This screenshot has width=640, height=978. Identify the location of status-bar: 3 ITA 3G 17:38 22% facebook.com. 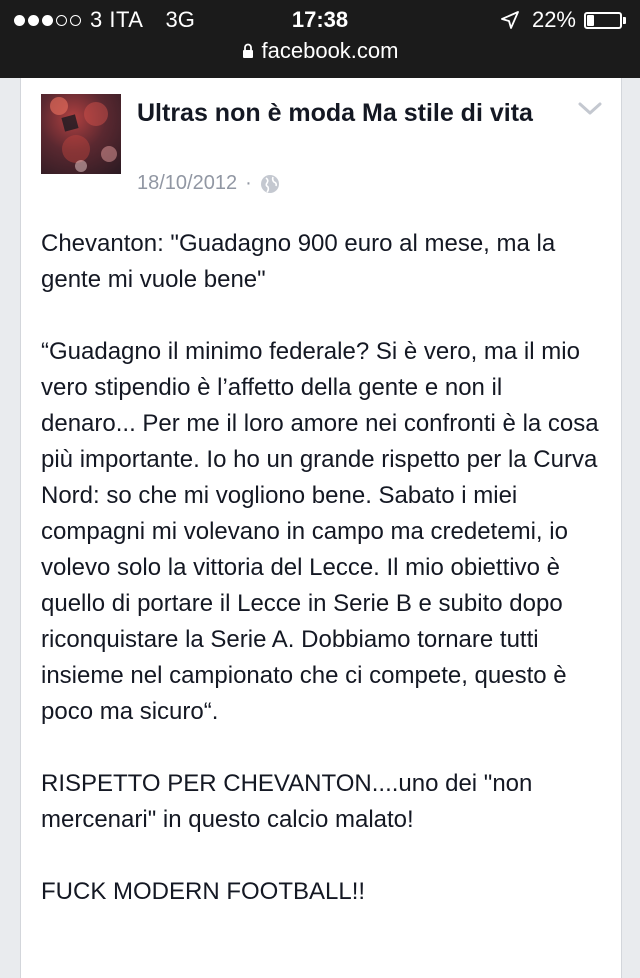
(320, 39).